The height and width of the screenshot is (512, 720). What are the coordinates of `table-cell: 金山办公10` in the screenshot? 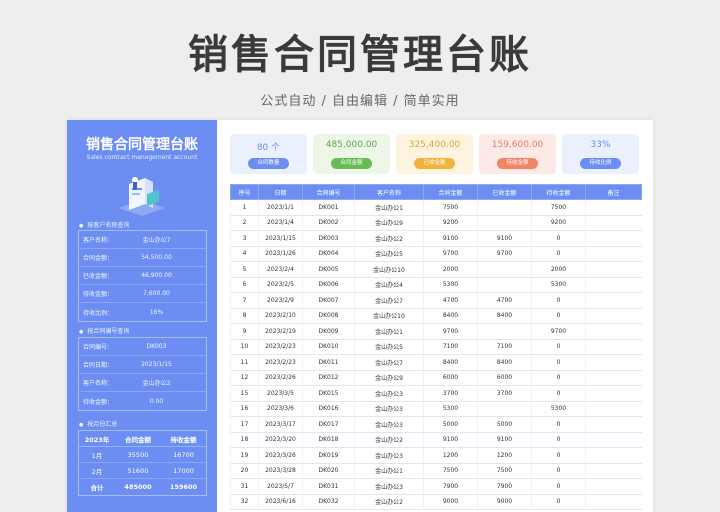 It's located at (389, 269).